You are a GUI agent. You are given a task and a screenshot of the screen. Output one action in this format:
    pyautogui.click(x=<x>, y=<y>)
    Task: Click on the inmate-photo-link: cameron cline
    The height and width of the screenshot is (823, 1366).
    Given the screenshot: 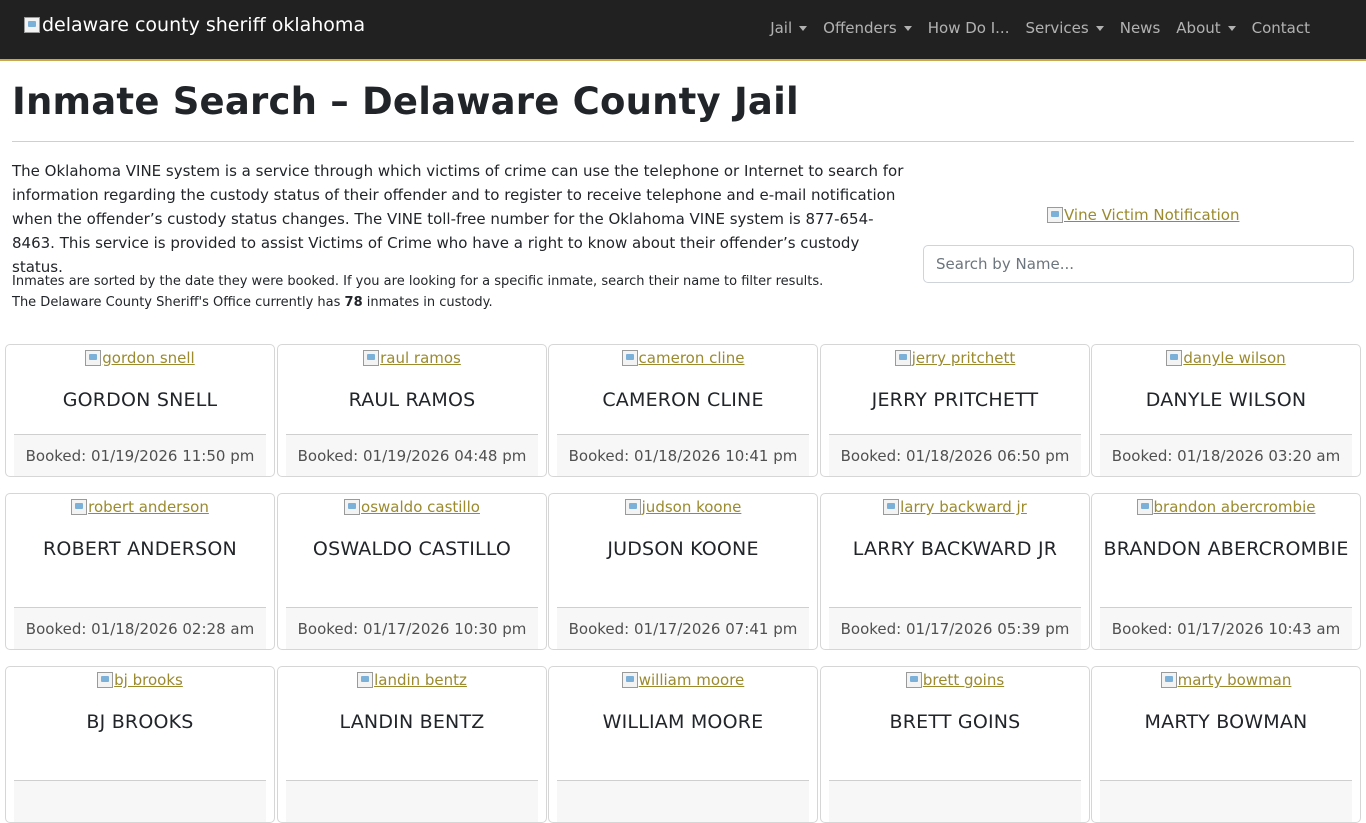 What is the action you would take?
    pyautogui.click(x=683, y=358)
    